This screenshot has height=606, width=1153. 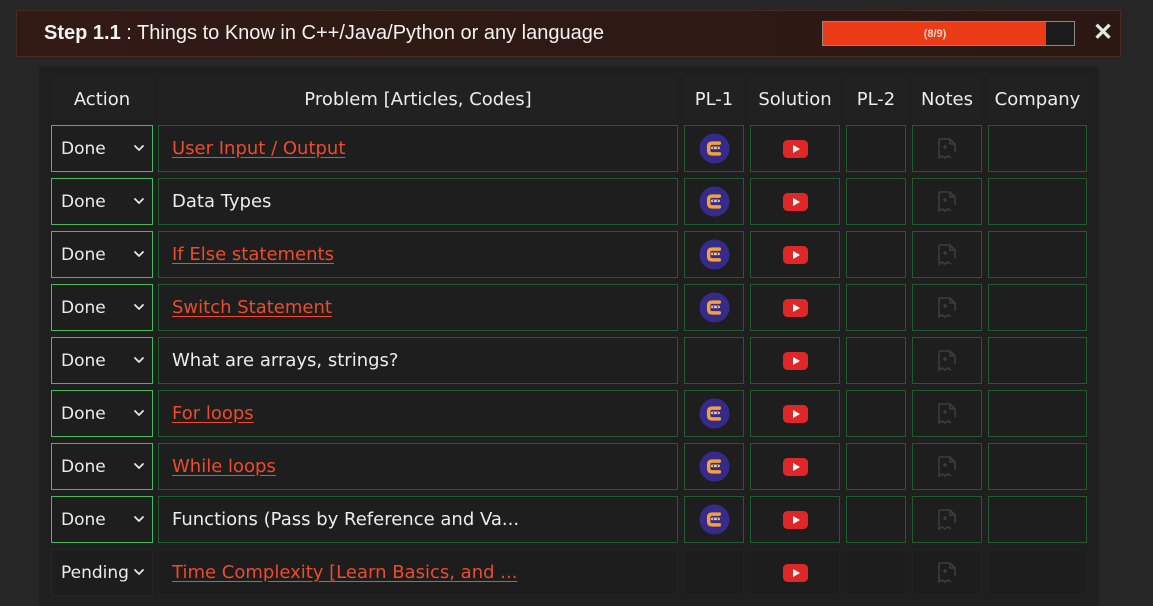 What do you see at coordinates (224, 466) in the screenshot?
I see `problem-link: While loops` at bounding box center [224, 466].